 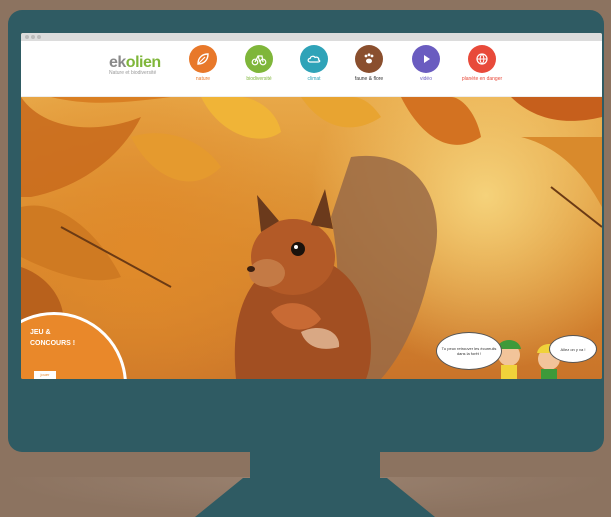 I want to click on squirrel-image, so click(x=336, y=267).